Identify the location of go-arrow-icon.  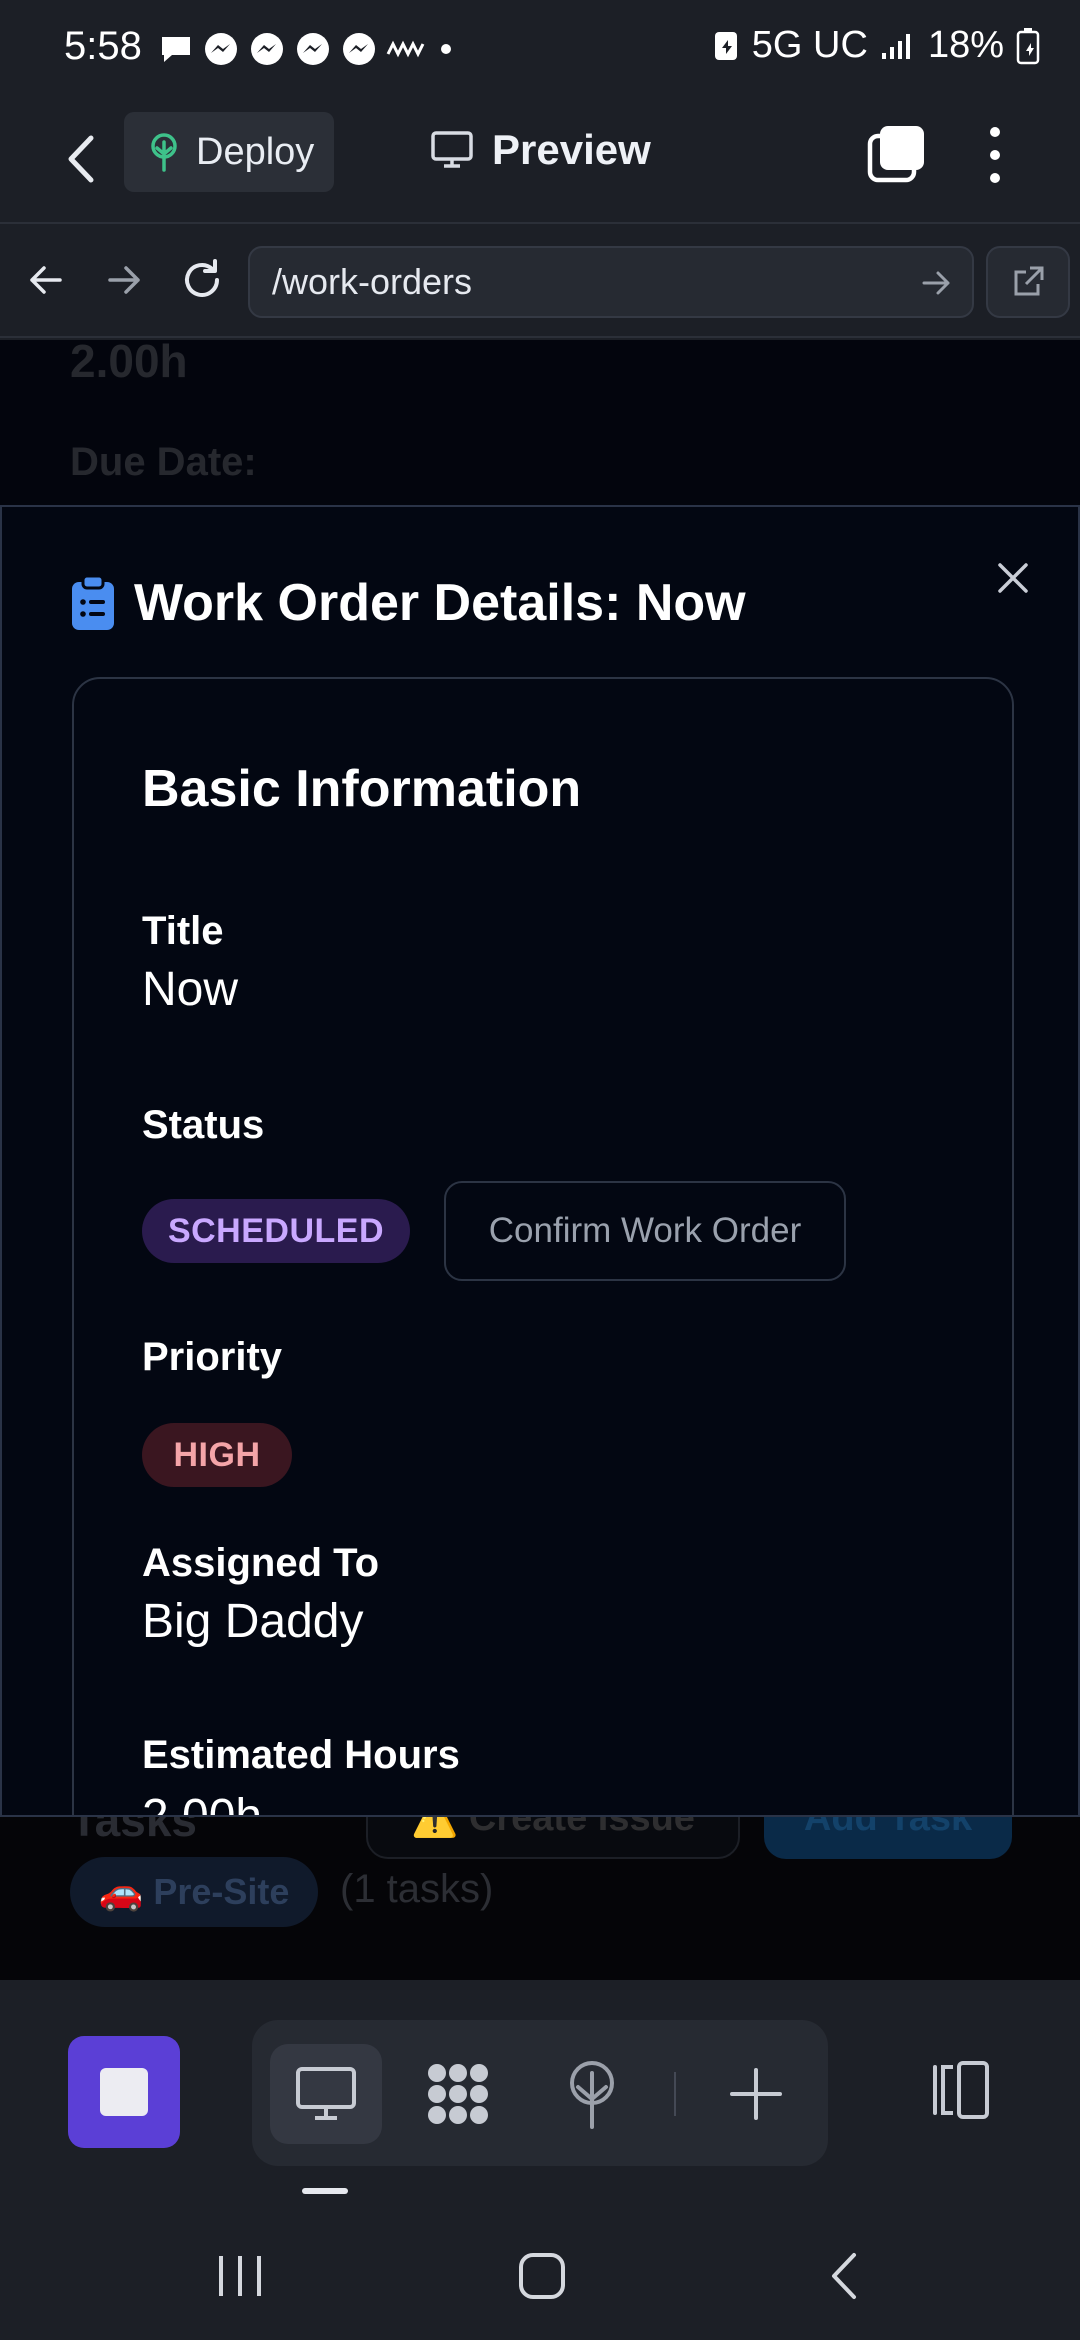
(937, 283).